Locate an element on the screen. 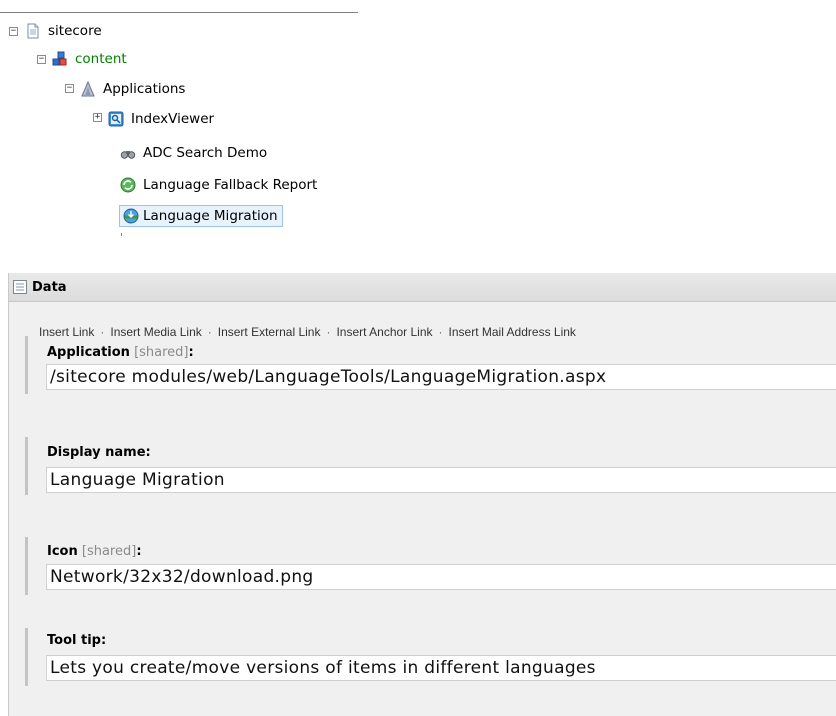  download-globe-icon is located at coordinates (131, 216).